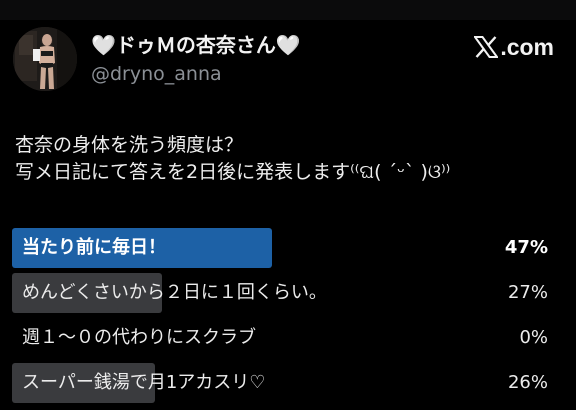 The width and height of the screenshot is (576, 410). Describe the element at coordinates (533, 337) in the screenshot. I see `poll-option-percent: 0%` at that location.